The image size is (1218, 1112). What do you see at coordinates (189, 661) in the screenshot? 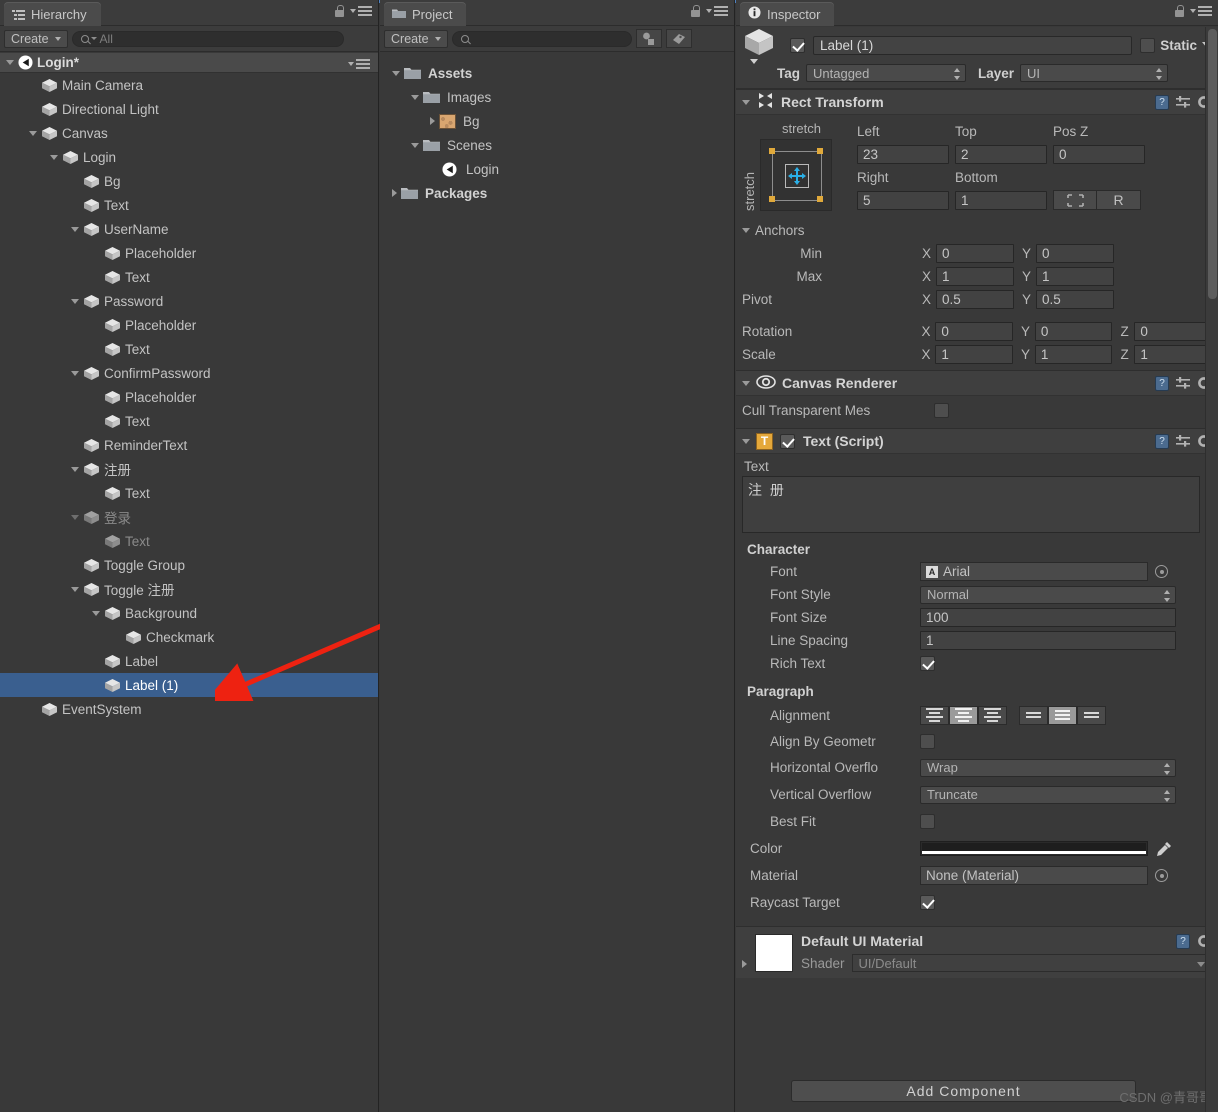
I see `hierarchy-item-label: Label` at bounding box center [189, 661].